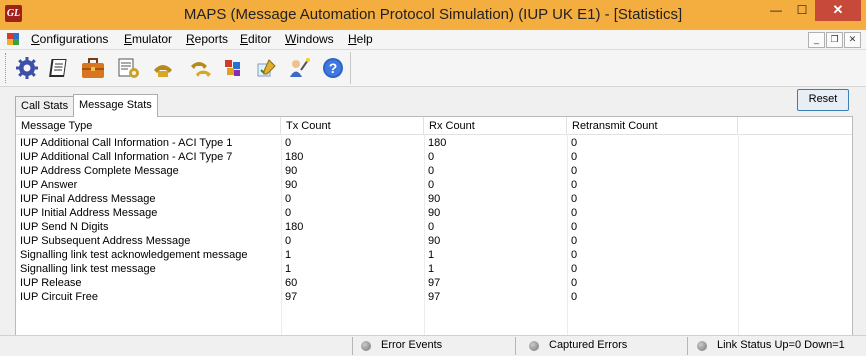  I want to click on minimize-button: —, so click(776, 10).